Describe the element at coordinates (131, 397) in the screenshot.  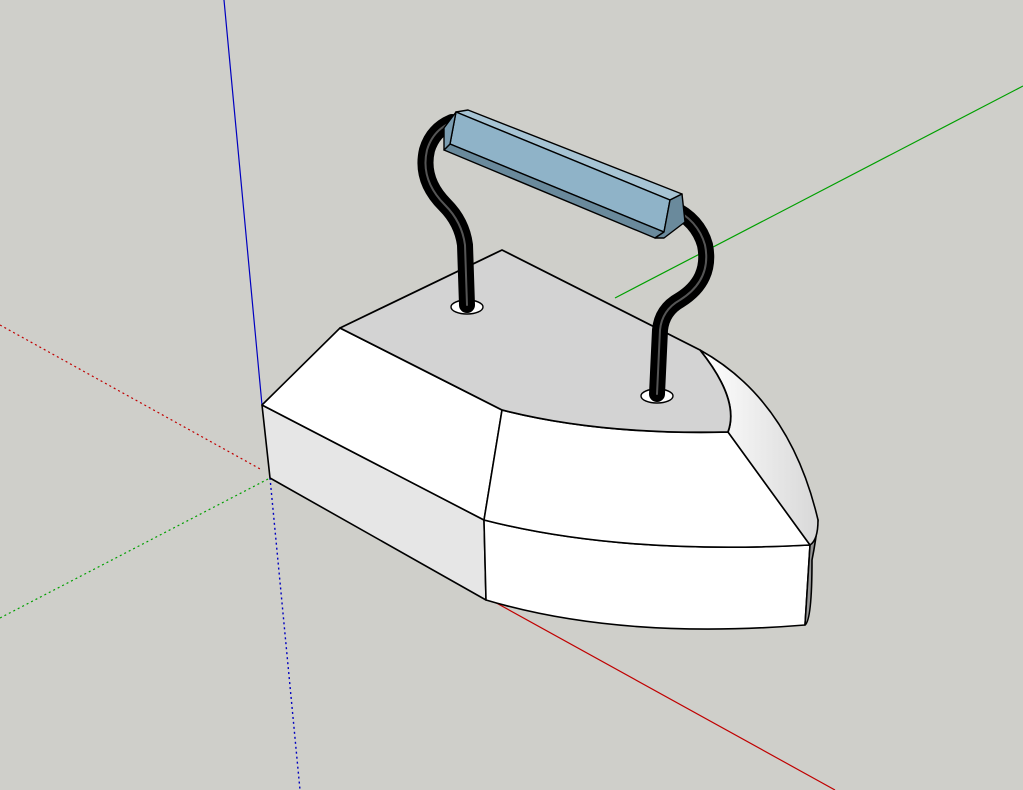
I see `red-axis-negative` at that location.